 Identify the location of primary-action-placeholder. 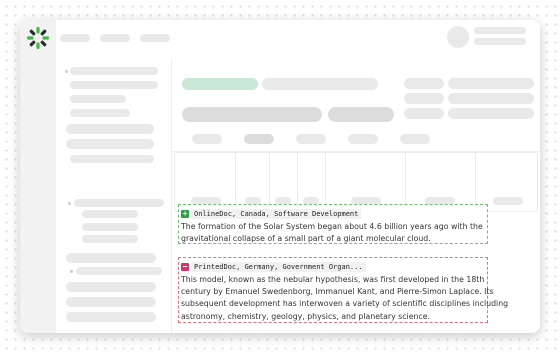
(252, 114).